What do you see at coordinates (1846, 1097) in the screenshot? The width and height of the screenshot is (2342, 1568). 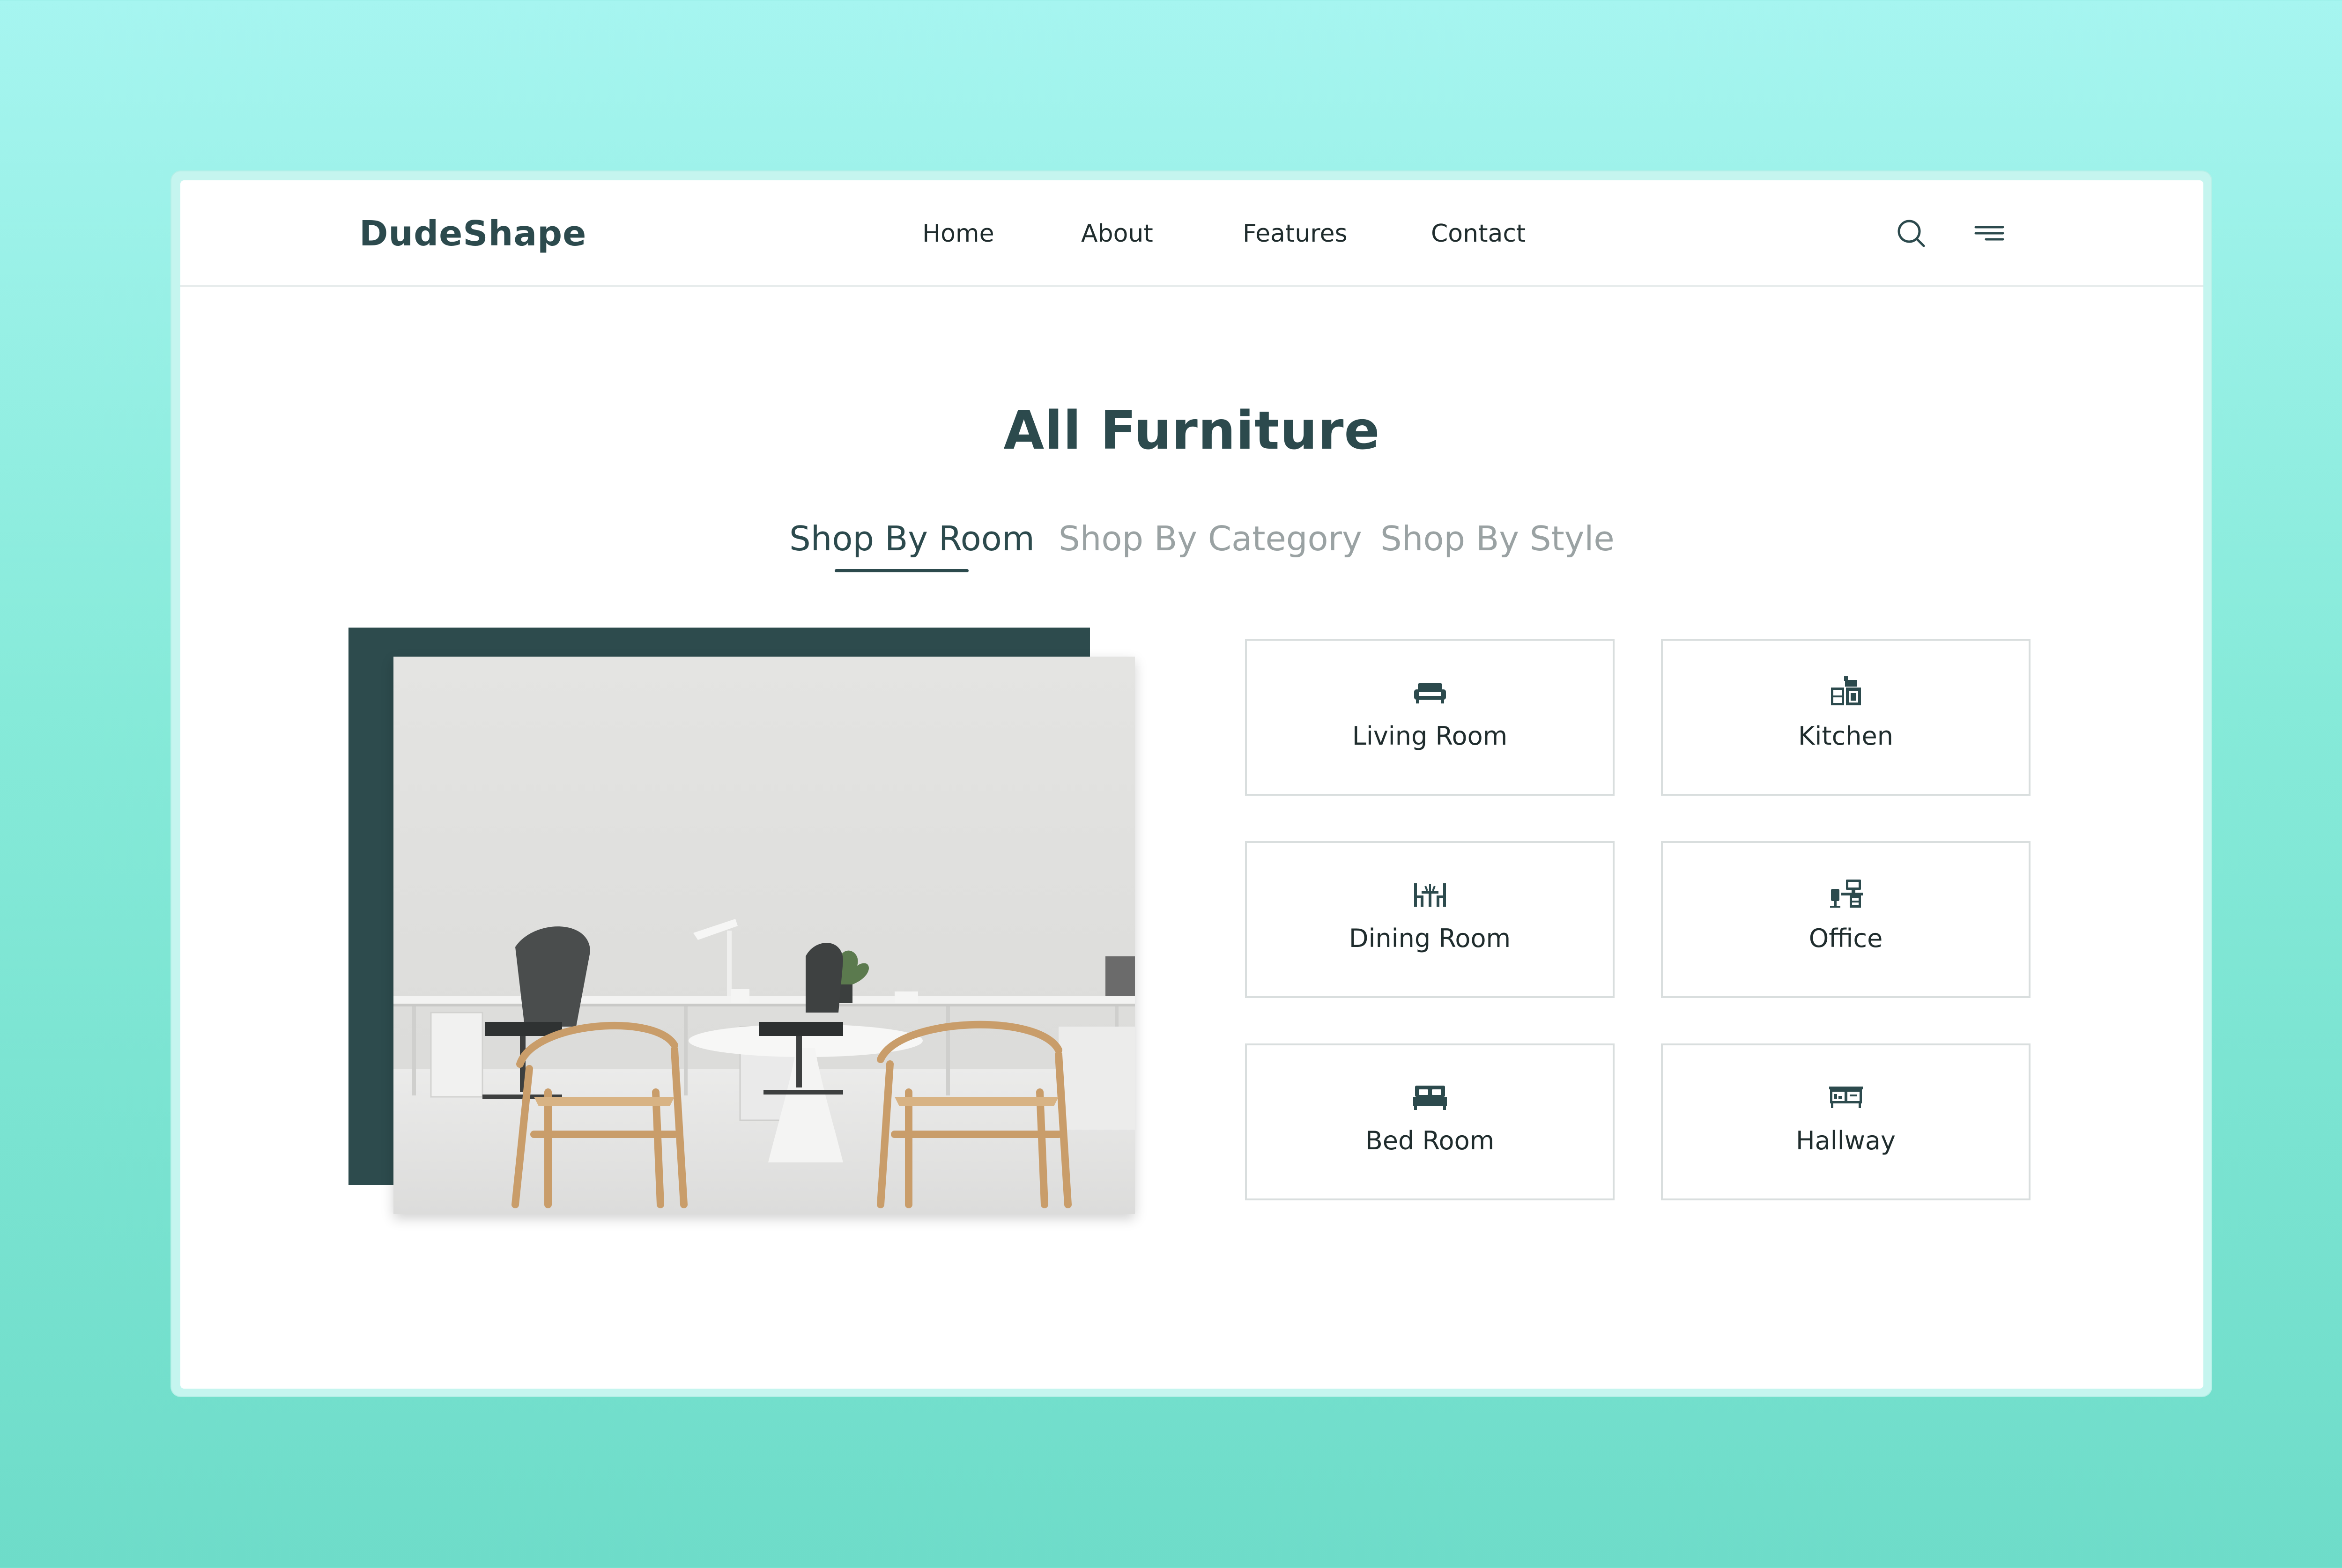 I see `hallway-cabinet-icon` at bounding box center [1846, 1097].